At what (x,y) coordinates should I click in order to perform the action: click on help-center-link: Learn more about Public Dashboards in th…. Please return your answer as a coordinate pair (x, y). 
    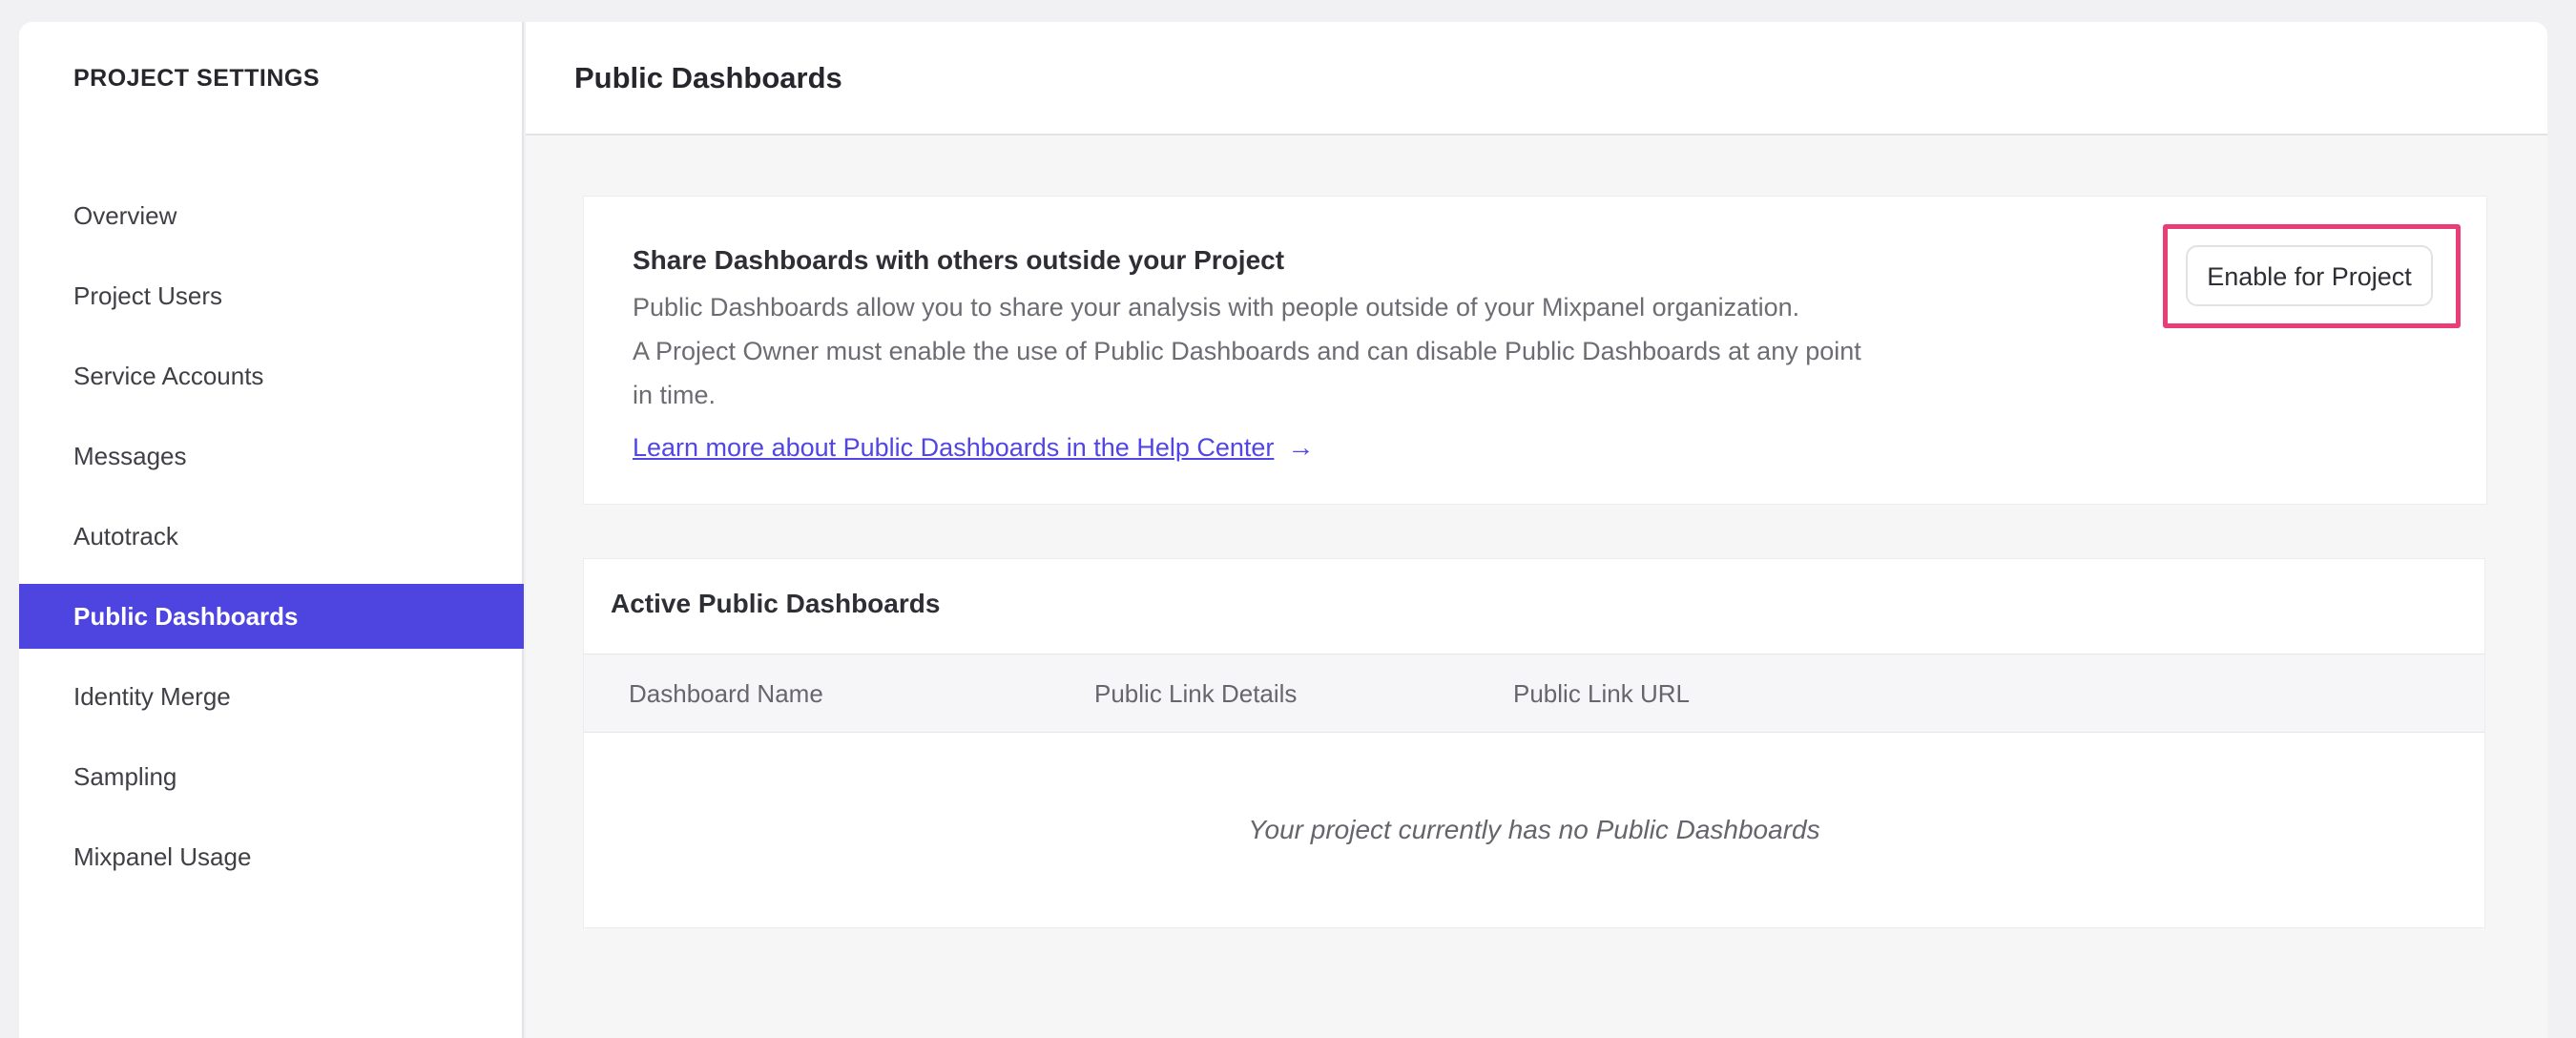
    Looking at the image, I should click on (953, 447).